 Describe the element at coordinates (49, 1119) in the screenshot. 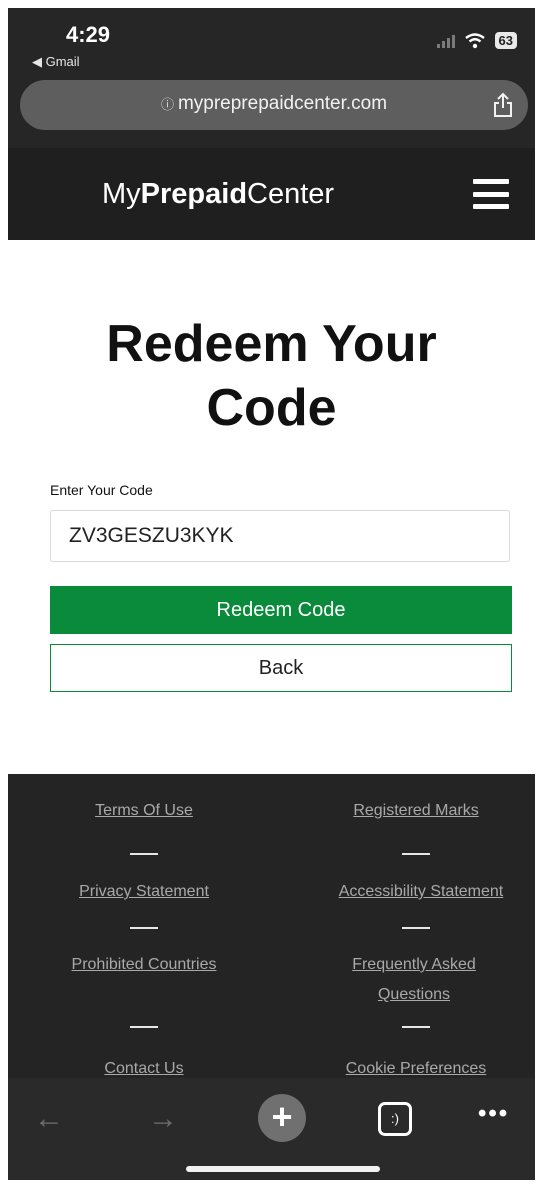

I see `back-arrow-icon: ←` at that location.